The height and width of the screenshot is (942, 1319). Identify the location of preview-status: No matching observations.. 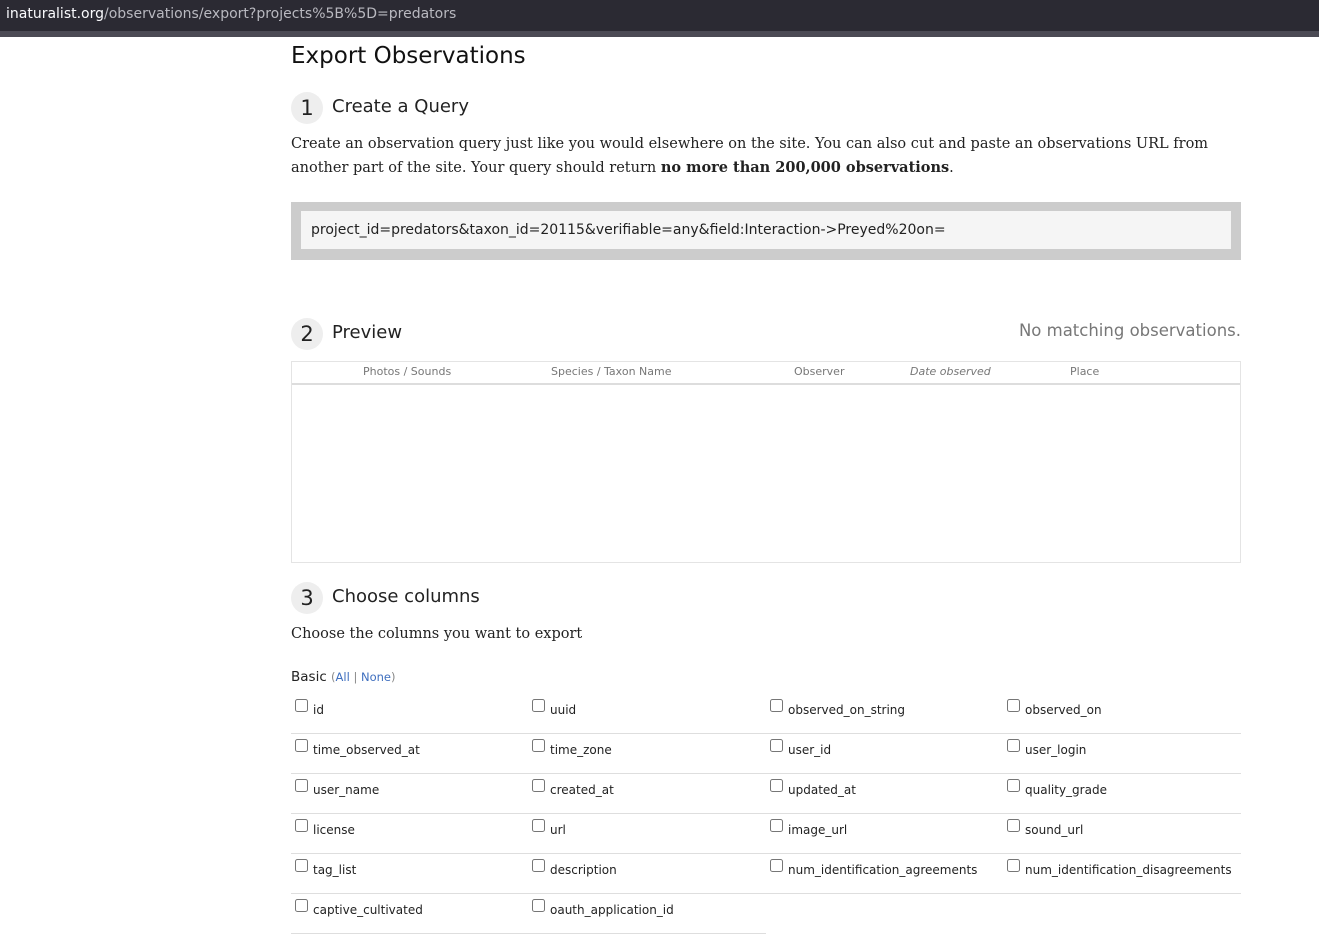
(1129, 330).